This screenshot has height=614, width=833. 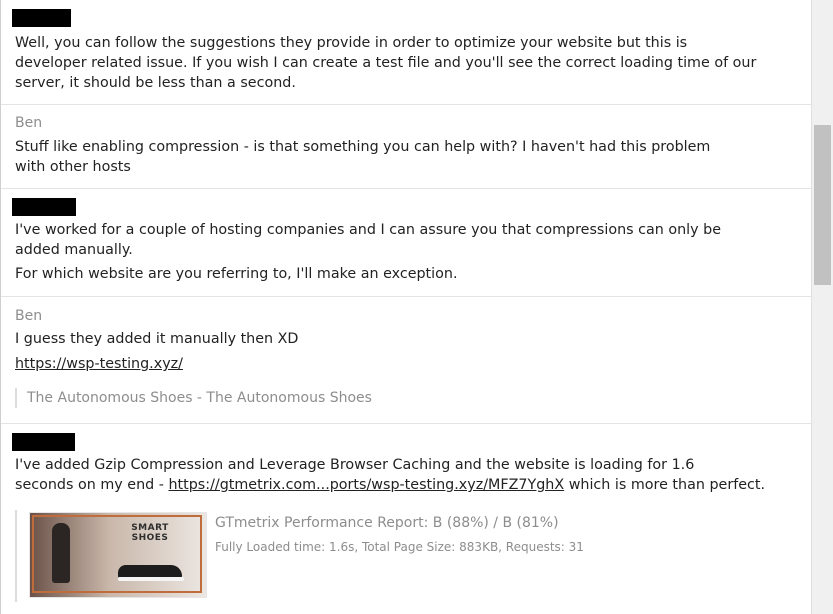 I want to click on message-text: I guess they added it manually then XD, so click(x=157, y=339).